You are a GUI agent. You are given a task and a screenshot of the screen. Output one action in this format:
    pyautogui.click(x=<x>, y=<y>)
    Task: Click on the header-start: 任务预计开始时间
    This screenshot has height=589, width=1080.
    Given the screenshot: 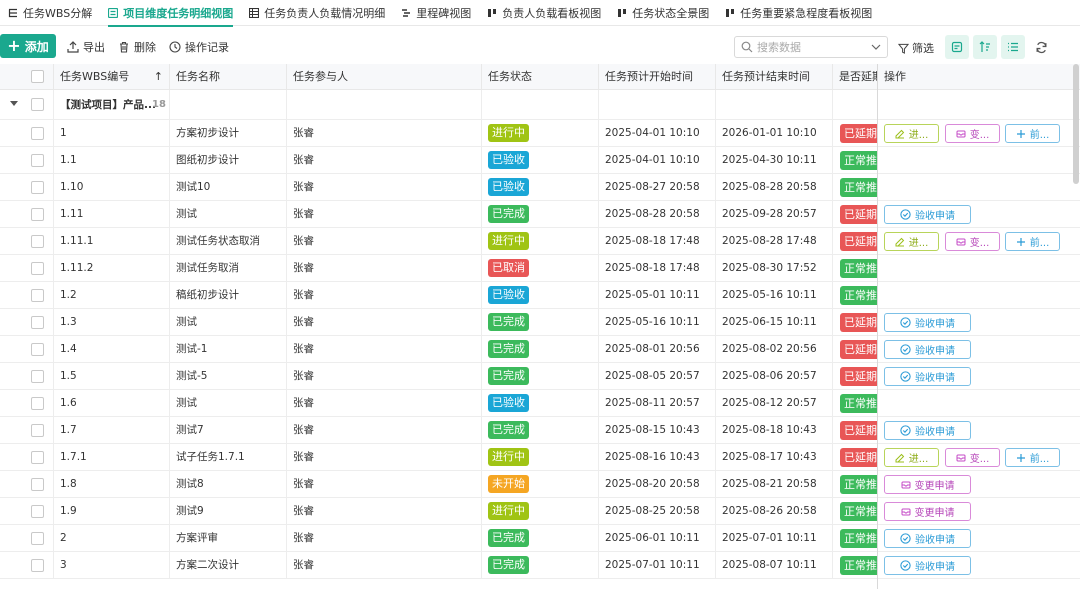 What is the action you would take?
    pyautogui.click(x=657, y=77)
    